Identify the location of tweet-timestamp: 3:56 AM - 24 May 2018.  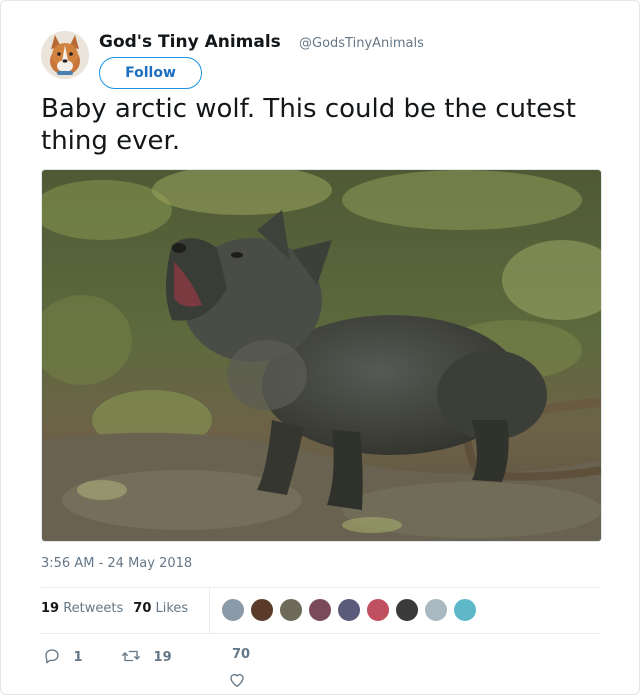
(116, 563).